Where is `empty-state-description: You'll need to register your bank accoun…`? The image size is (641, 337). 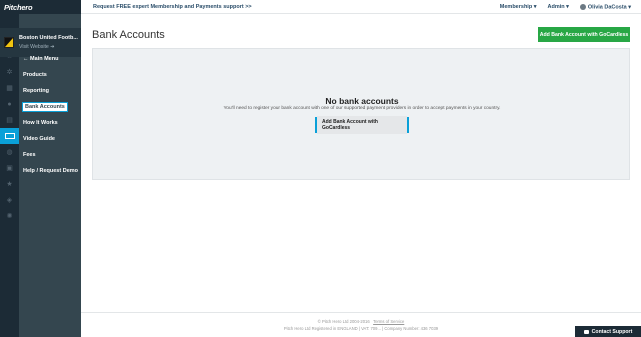
empty-state-description: You'll need to register your bank accoun… is located at coordinates (362, 108).